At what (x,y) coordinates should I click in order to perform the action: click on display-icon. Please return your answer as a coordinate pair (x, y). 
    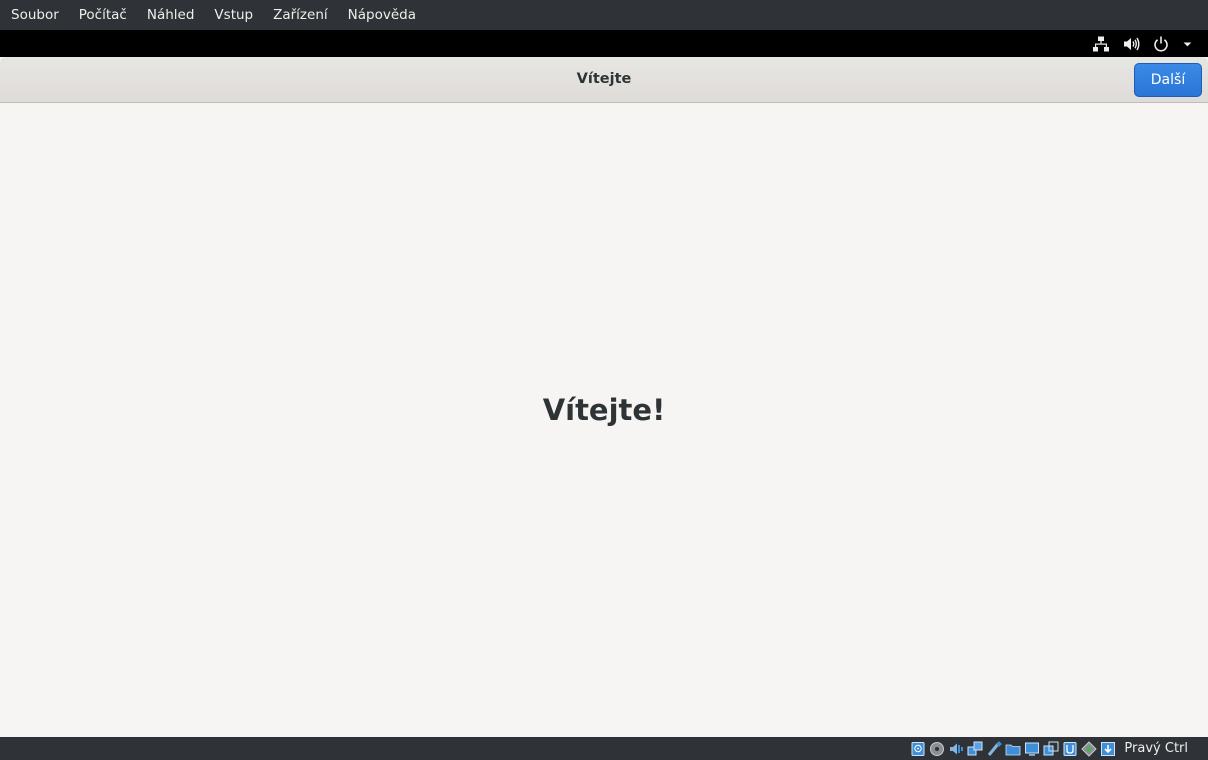
    Looking at the image, I should click on (1032, 749).